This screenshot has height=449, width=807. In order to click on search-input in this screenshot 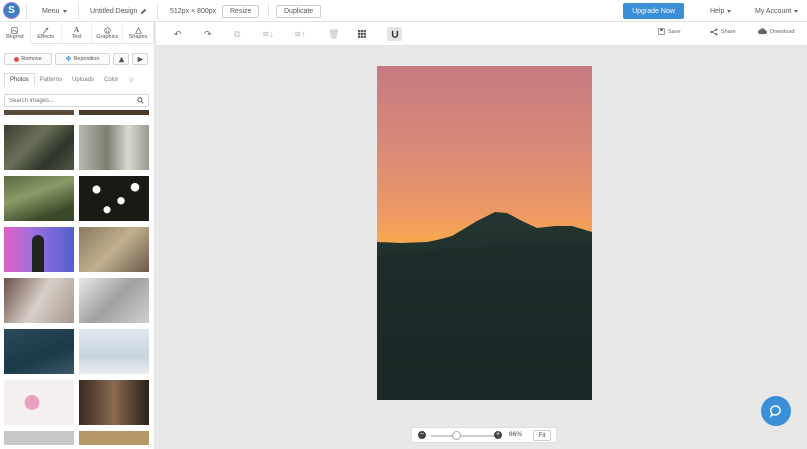, I will do `click(69, 100)`.